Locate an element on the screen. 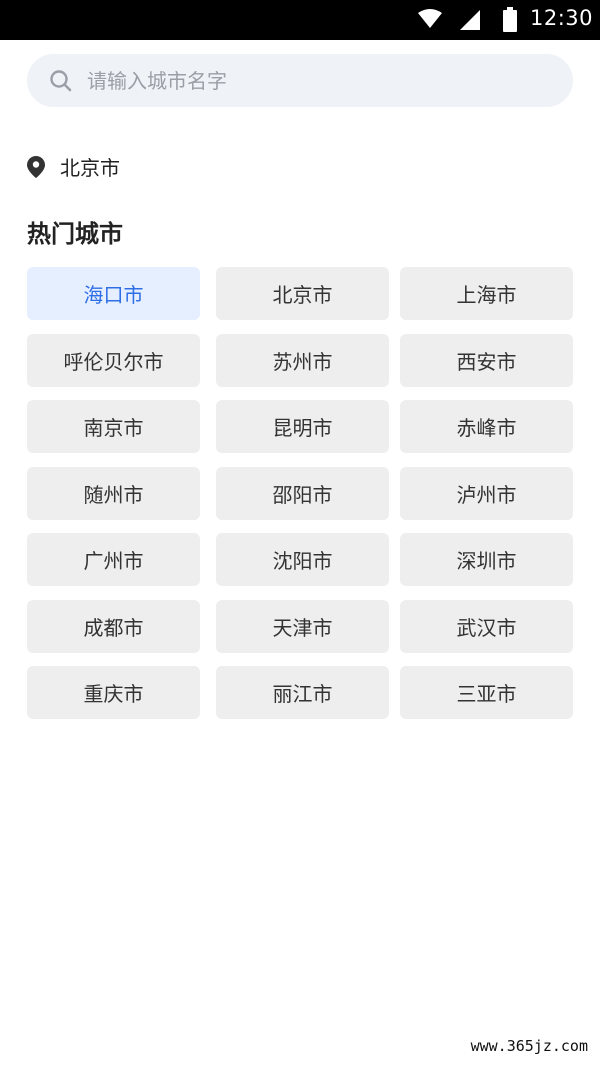 Image resolution: width=600 pixels, height=1067 pixels. city-button: 随州市 is located at coordinates (113, 493).